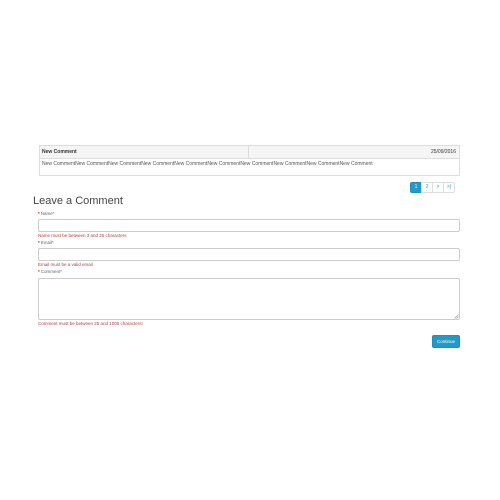 The width and height of the screenshot is (500, 500). What do you see at coordinates (82, 235) in the screenshot?
I see `name-error: Name must be between 3 and 25 characters` at bounding box center [82, 235].